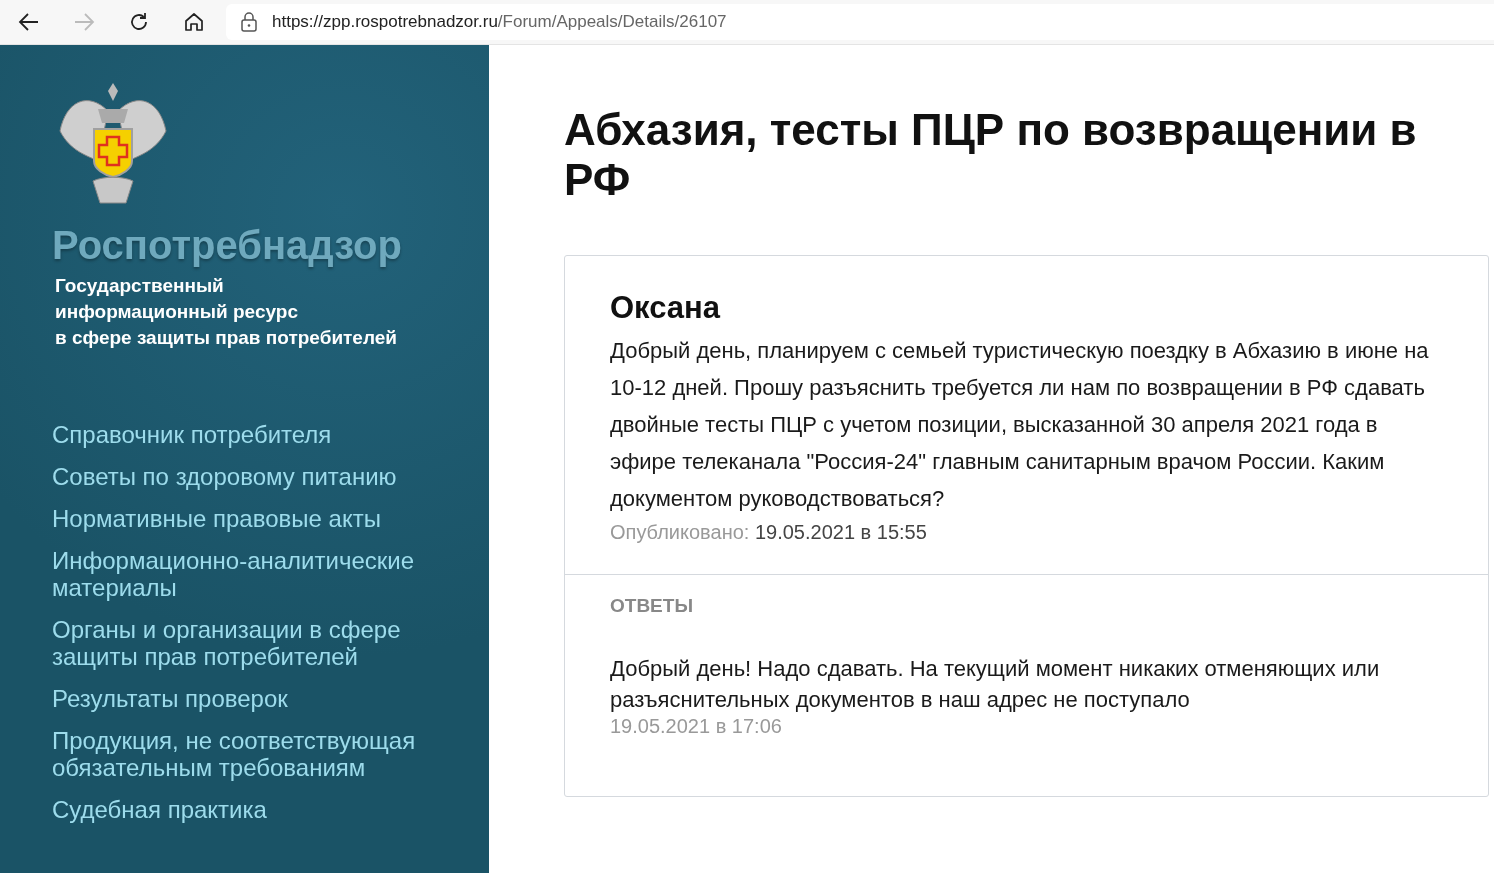  What do you see at coordinates (252, 698) in the screenshot?
I see `sidebar-link: Результаты проверок` at bounding box center [252, 698].